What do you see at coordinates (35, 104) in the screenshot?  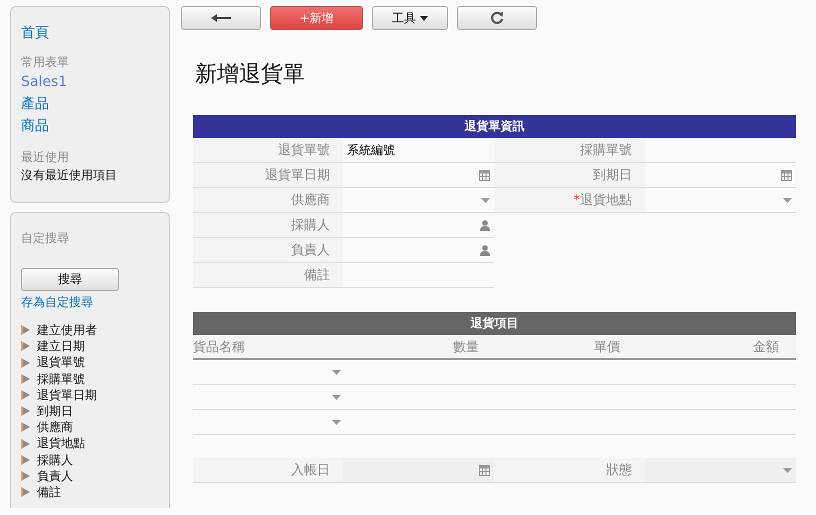 I see `form-link: 產品` at bounding box center [35, 104].